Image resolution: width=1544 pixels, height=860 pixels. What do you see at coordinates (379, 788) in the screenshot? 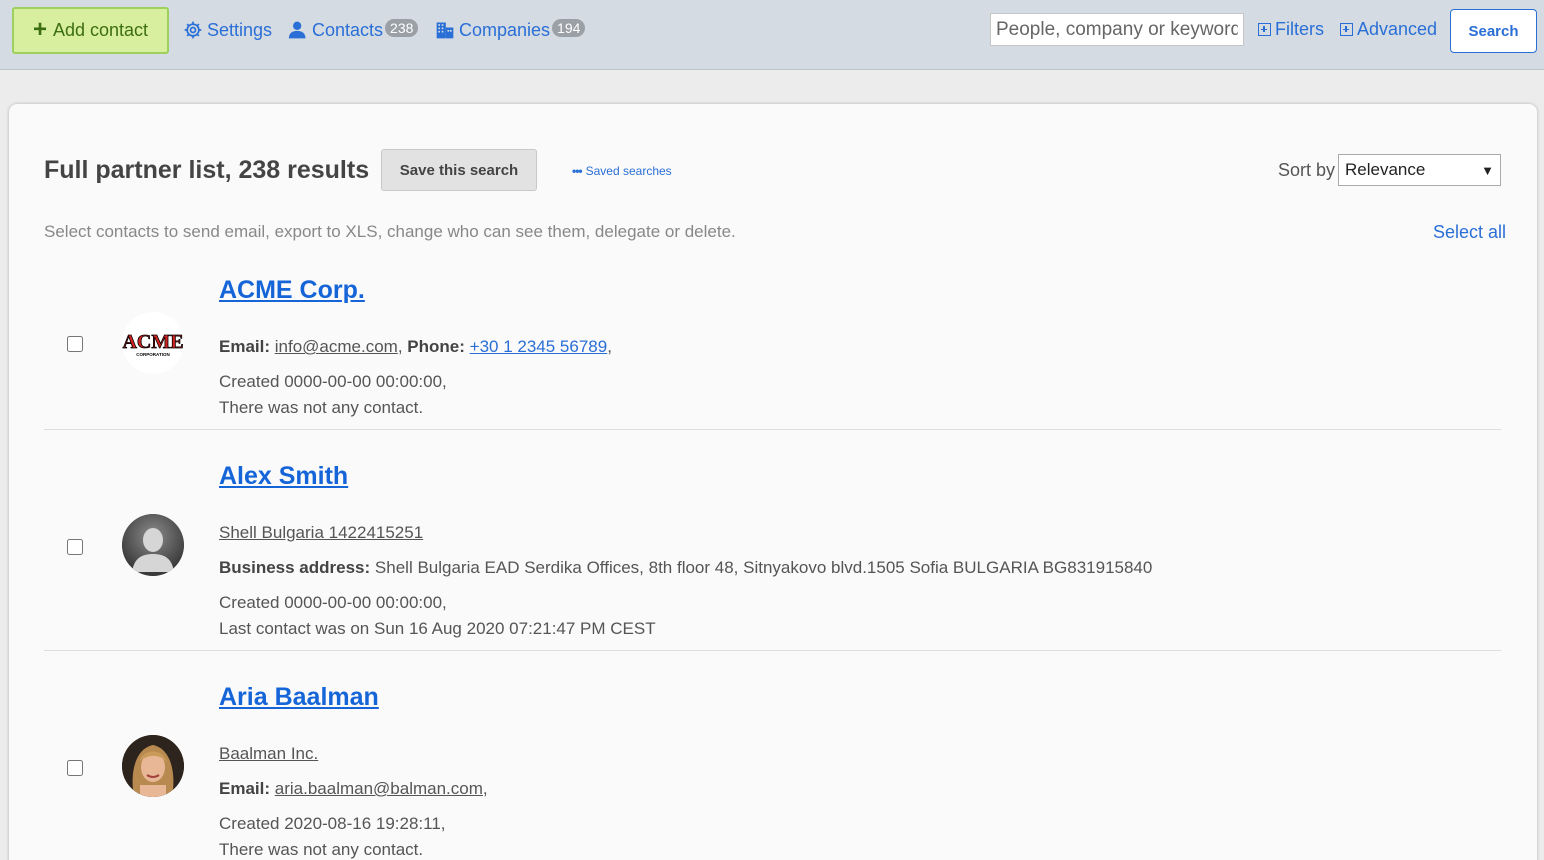
I see `email-link: aria.baalman@balman.com` at bounding box center [379, 788].